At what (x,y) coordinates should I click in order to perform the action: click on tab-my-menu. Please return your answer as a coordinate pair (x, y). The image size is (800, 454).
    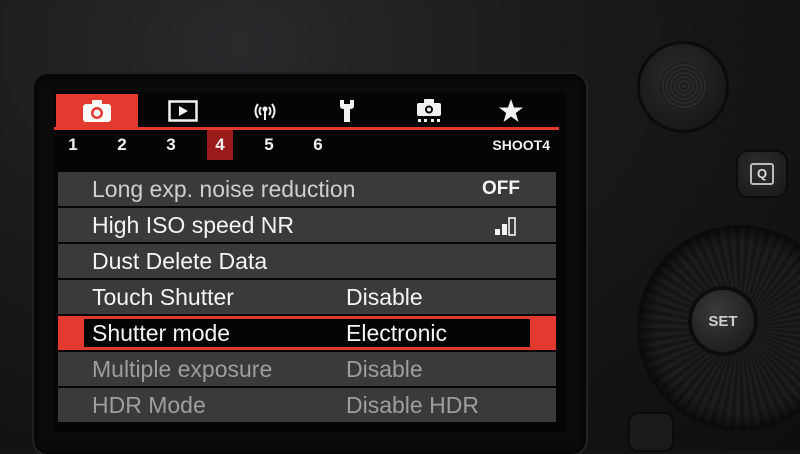
    Looking at the image, I should click on (511, 111).